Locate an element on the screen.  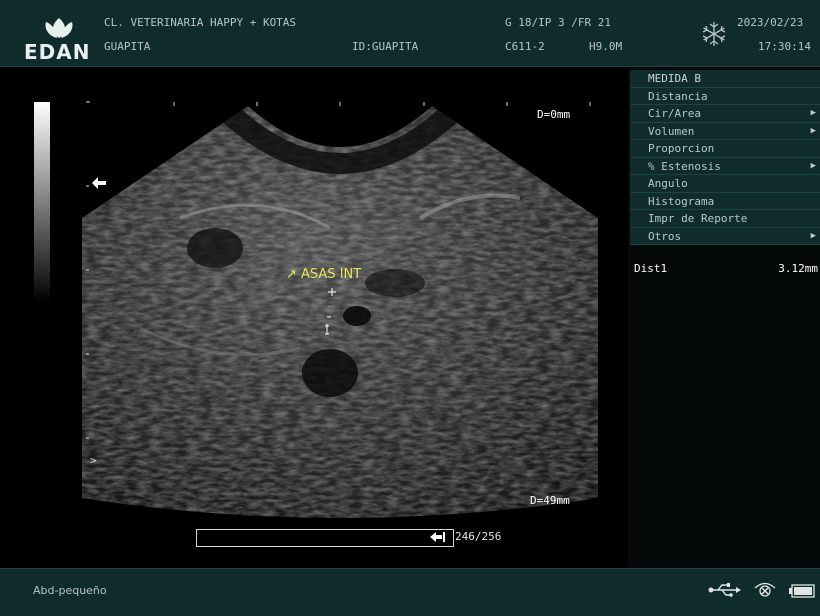
measurement-result: Dist1 3.12mm is located at coordinates (725, 268).